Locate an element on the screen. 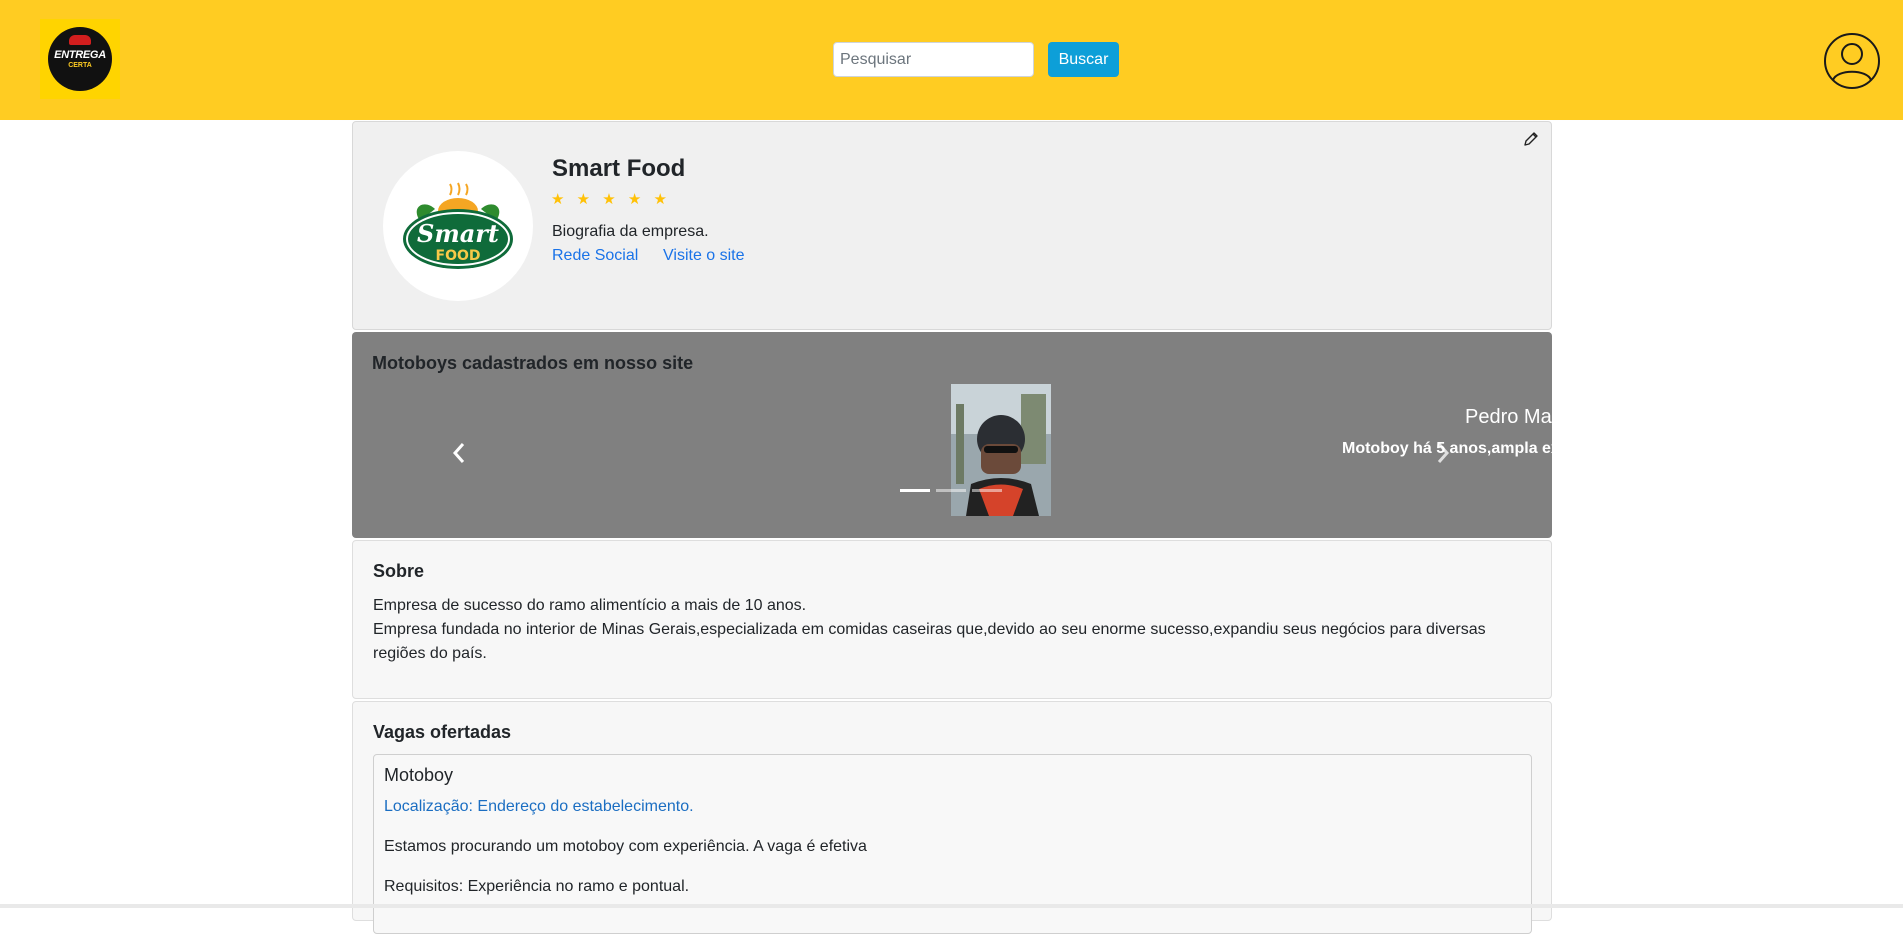 This screenshot has width=1903, height=934. carousel-title: Motoboys cadastrados em nosso site is located at coordinates (533, 363).